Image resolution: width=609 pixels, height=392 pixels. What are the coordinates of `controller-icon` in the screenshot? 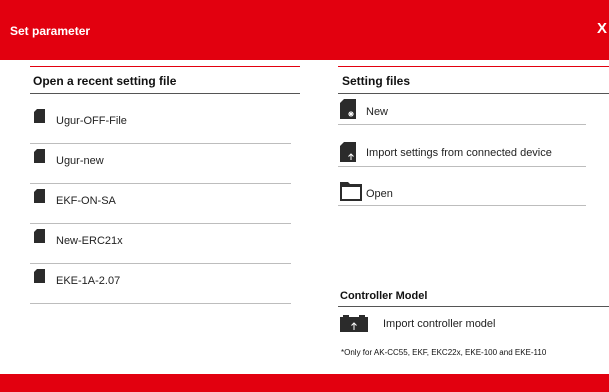 It's located at (354, 324).